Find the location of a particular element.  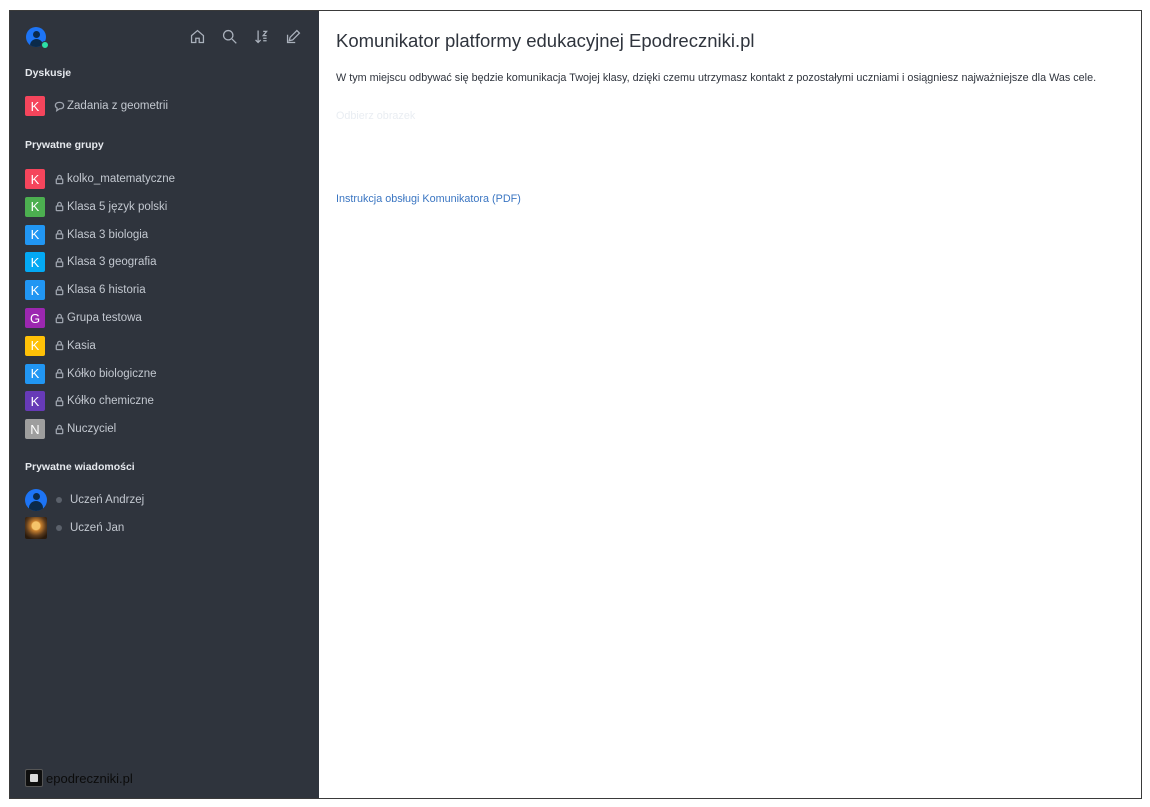

sidebar-item-dm: Uczeń Jan is located at coordinates (170, 528).